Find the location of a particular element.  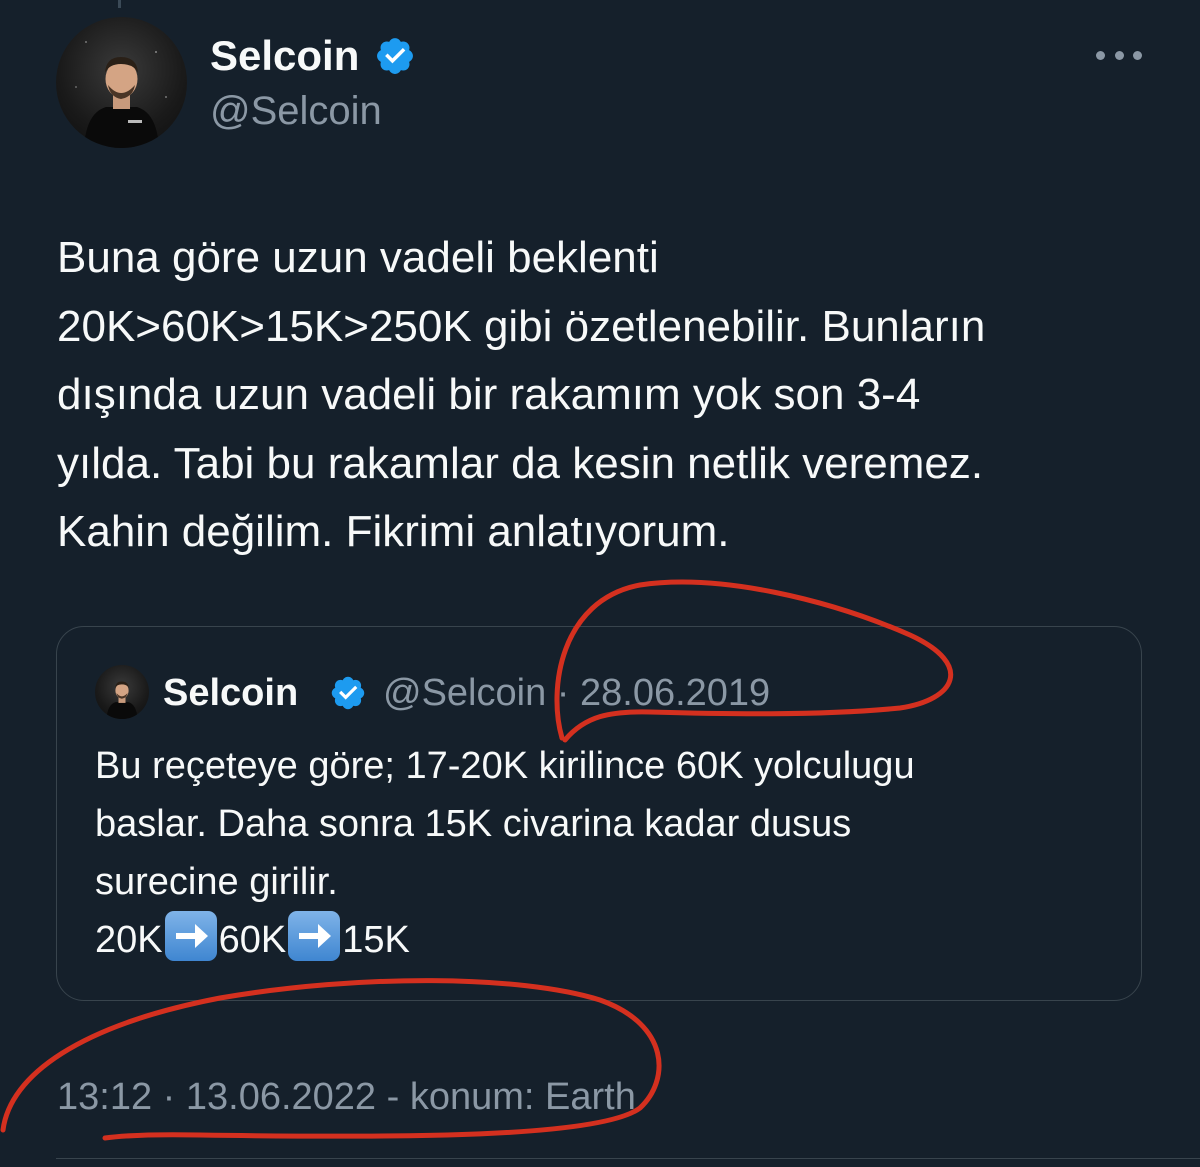

tweet-text-line: Buna göre uzun vadeli beklenti is located at coordinates (358, 257).